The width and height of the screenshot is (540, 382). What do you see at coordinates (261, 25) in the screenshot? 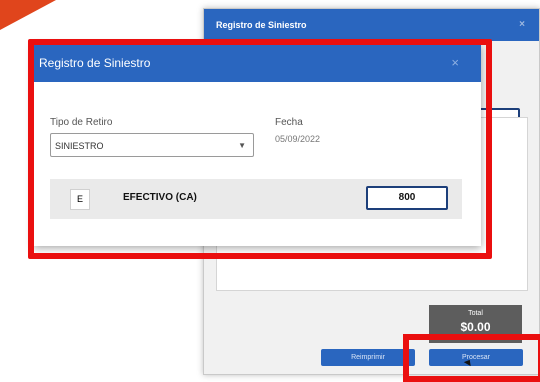
I see `background-modal-title: Registro de Siniestro` at bounding box center [261, 25].